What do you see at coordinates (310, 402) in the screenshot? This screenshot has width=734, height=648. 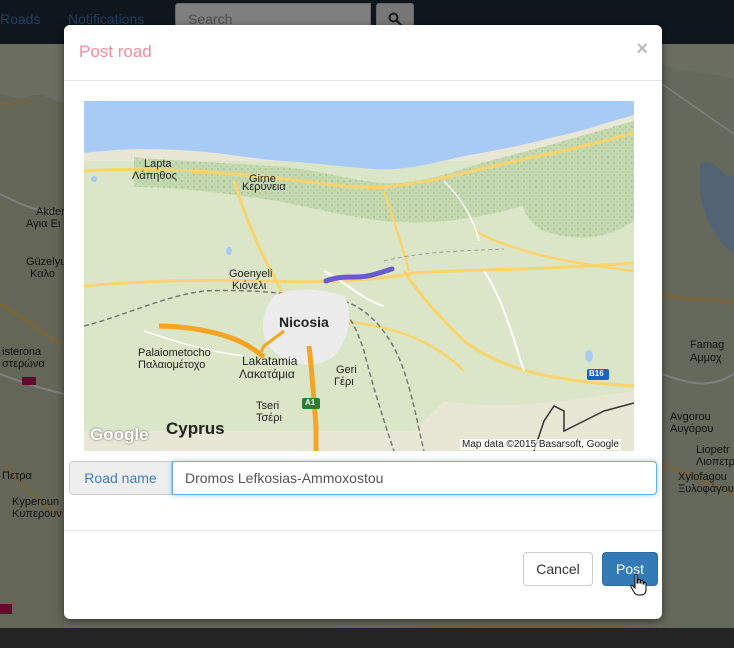 I see `road-sign-a1: A1` at bounding box center [310, 402].